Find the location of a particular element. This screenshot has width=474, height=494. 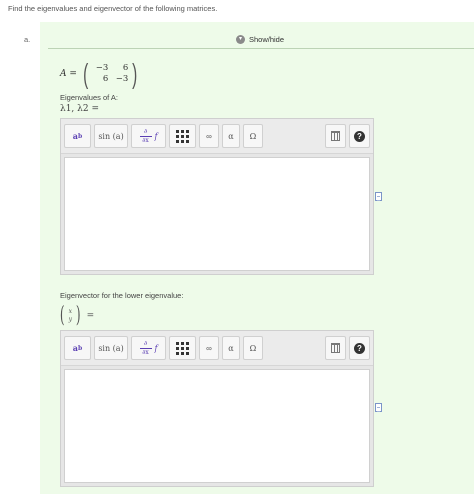

vector-equals: = is located at coordinates (90, 316).